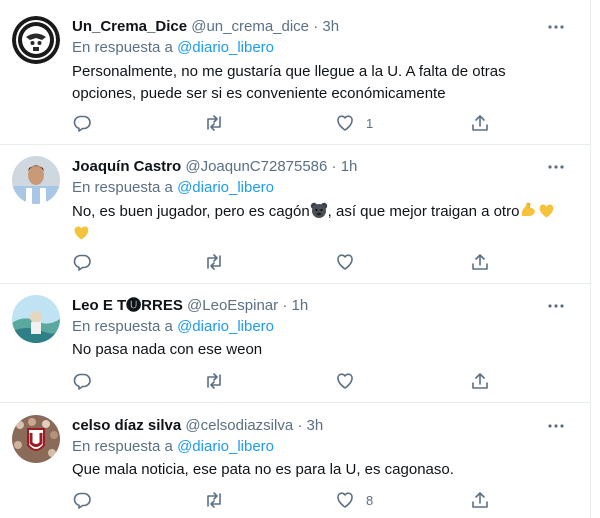 The width and height of the screenshot is (600, 518). What do you see at coordinates (282, 124) in the screenshot?
I see `tweet-actions: 1` at bounding box center [282, 124].